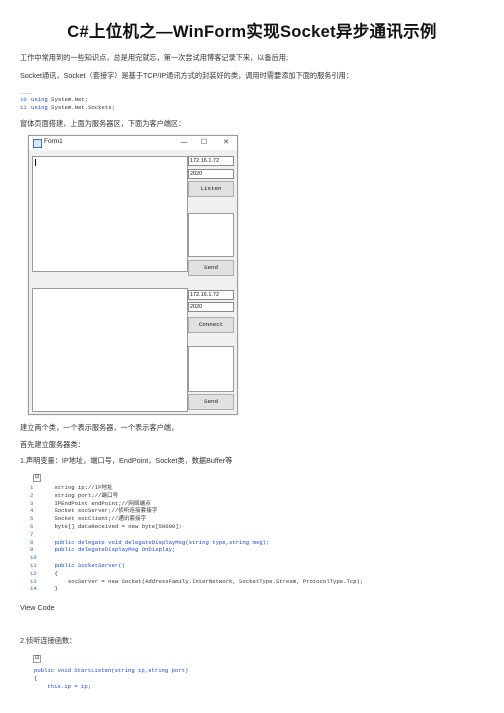 Image resolution: width=504 pixels, height=713 pixels. What do you see at coordinates (154, 57) in the screenshot?
I see `intro-paragraph: 工作中常用到的一些知识点，总是用完就忘，第一次尝试用博客记录下来，以备后用;` at bounding box center [154, 57].